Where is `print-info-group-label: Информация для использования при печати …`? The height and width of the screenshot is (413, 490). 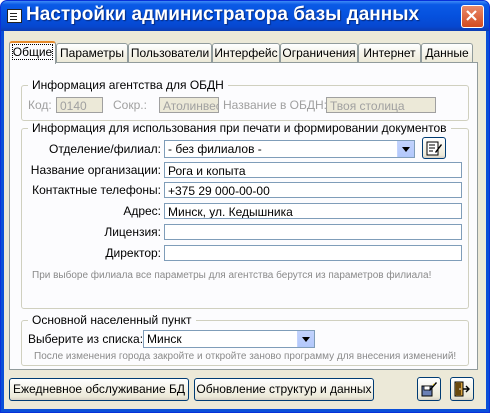 print-info-group-label: Информация для использования при печати … is located at coordinates (239, 128).